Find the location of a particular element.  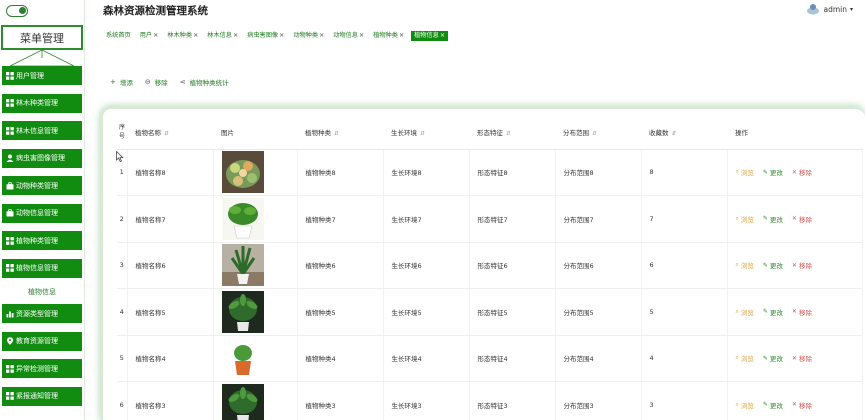

col-header-env: 生长环境 ⇵ is located at coordinates (426, 133).